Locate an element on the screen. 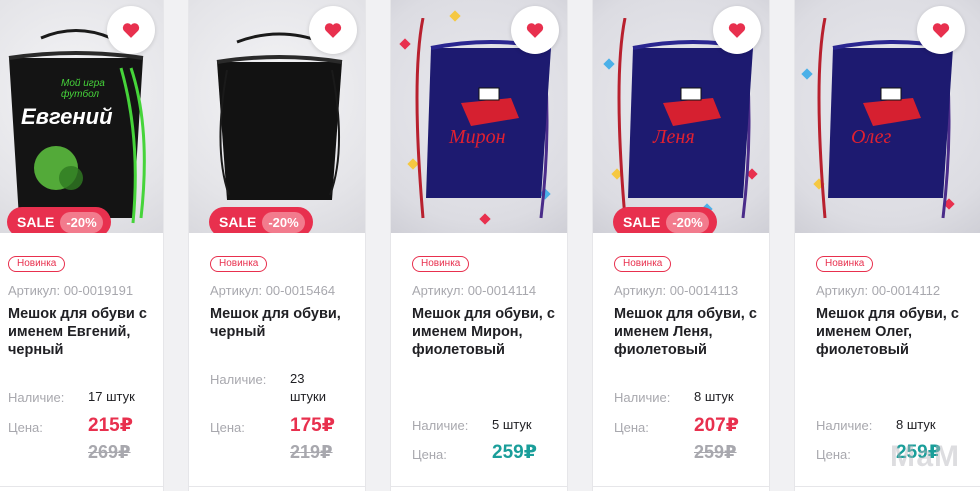  bag-name-text: Евгений is located at coordinates (67, 116).